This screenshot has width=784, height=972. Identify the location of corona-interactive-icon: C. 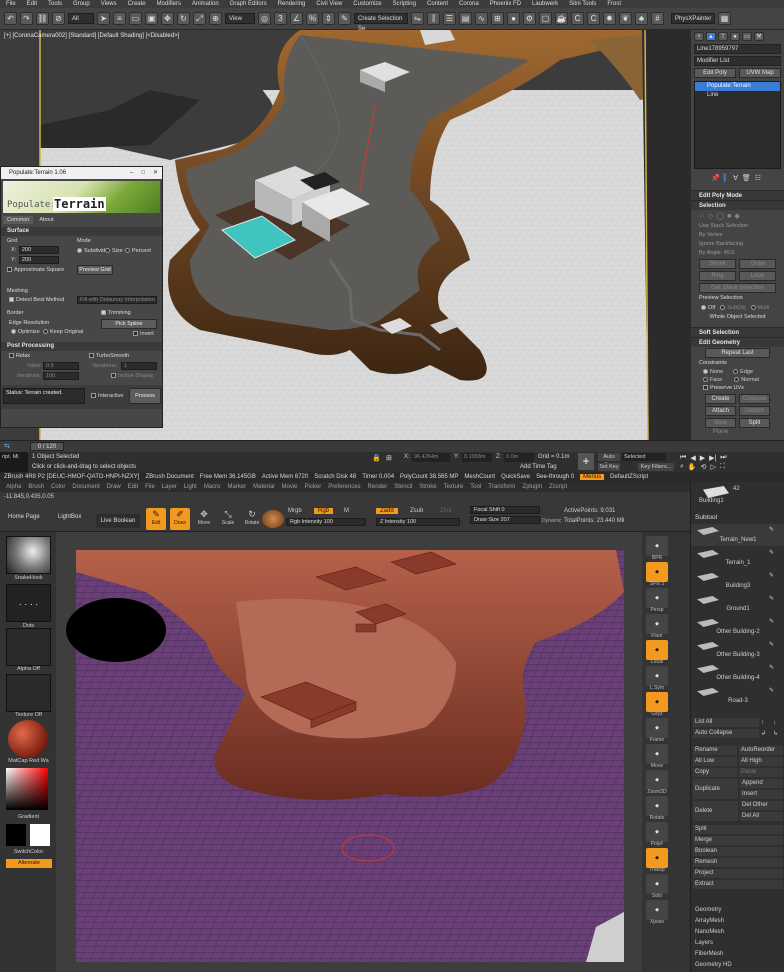
(593, 18).